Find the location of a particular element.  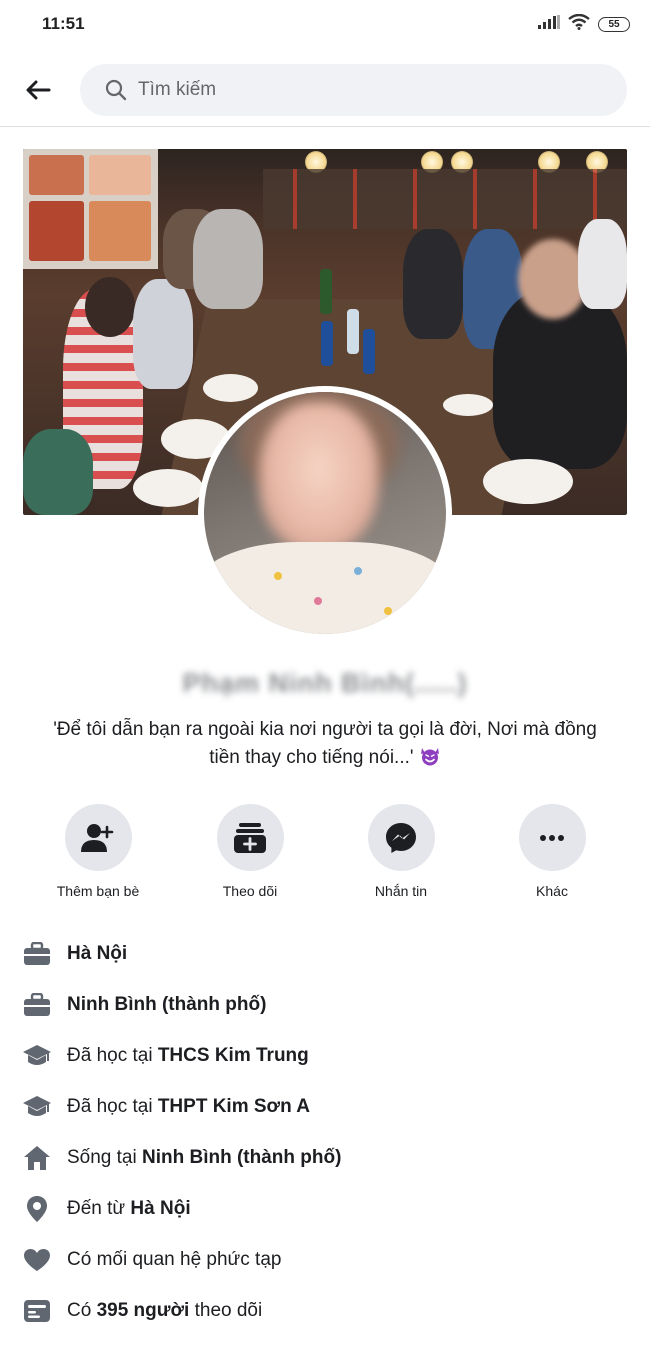

intro-text: Đã học tại THCS Kim Trung is located at coordinates (188, 1055).